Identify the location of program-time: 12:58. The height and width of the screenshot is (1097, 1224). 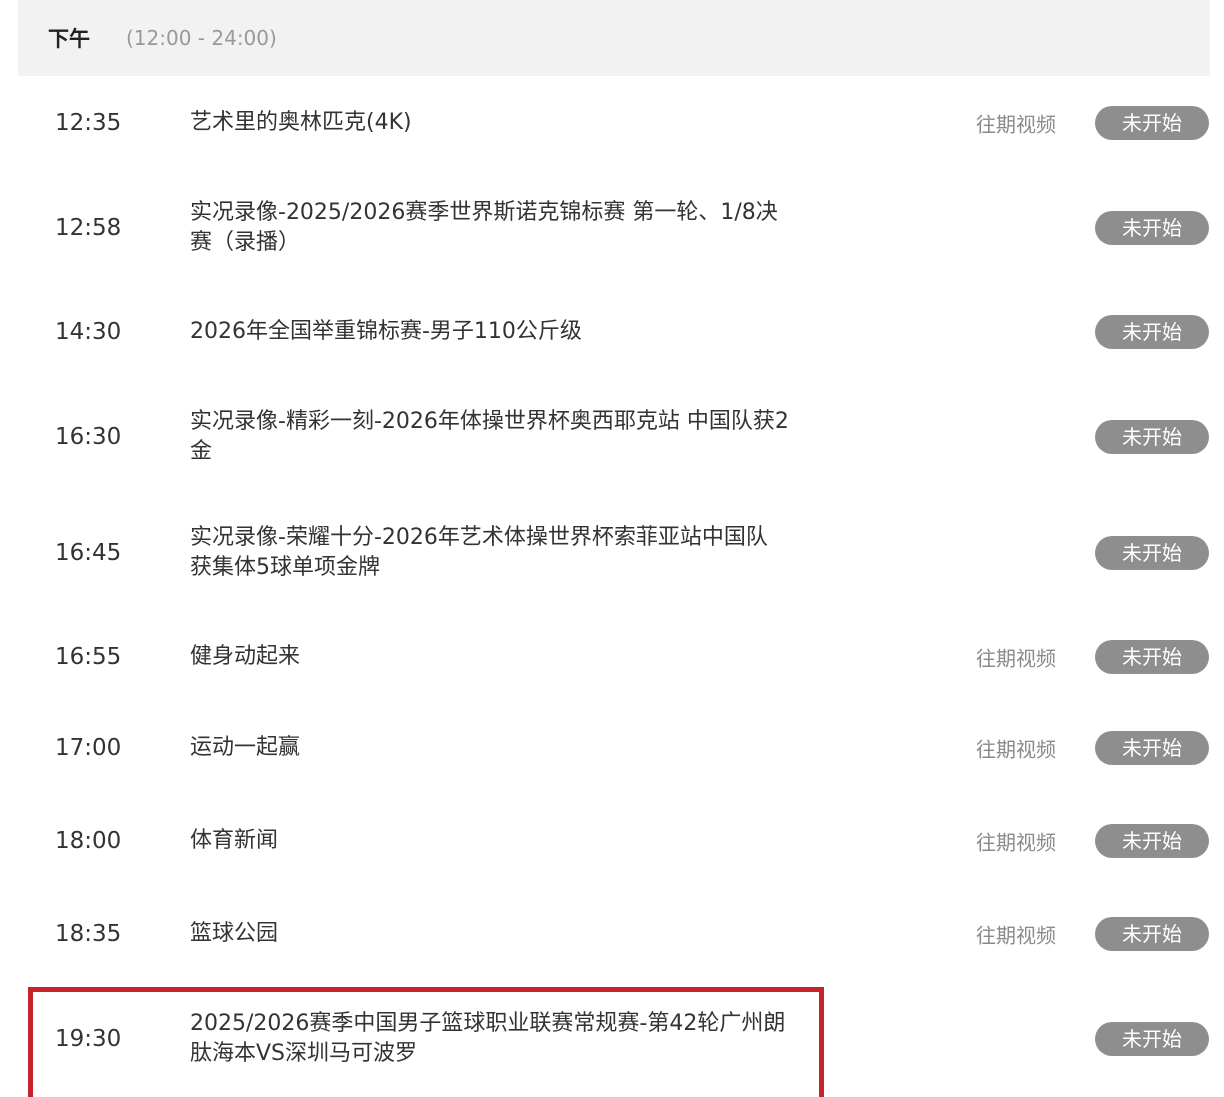
(88, 228).